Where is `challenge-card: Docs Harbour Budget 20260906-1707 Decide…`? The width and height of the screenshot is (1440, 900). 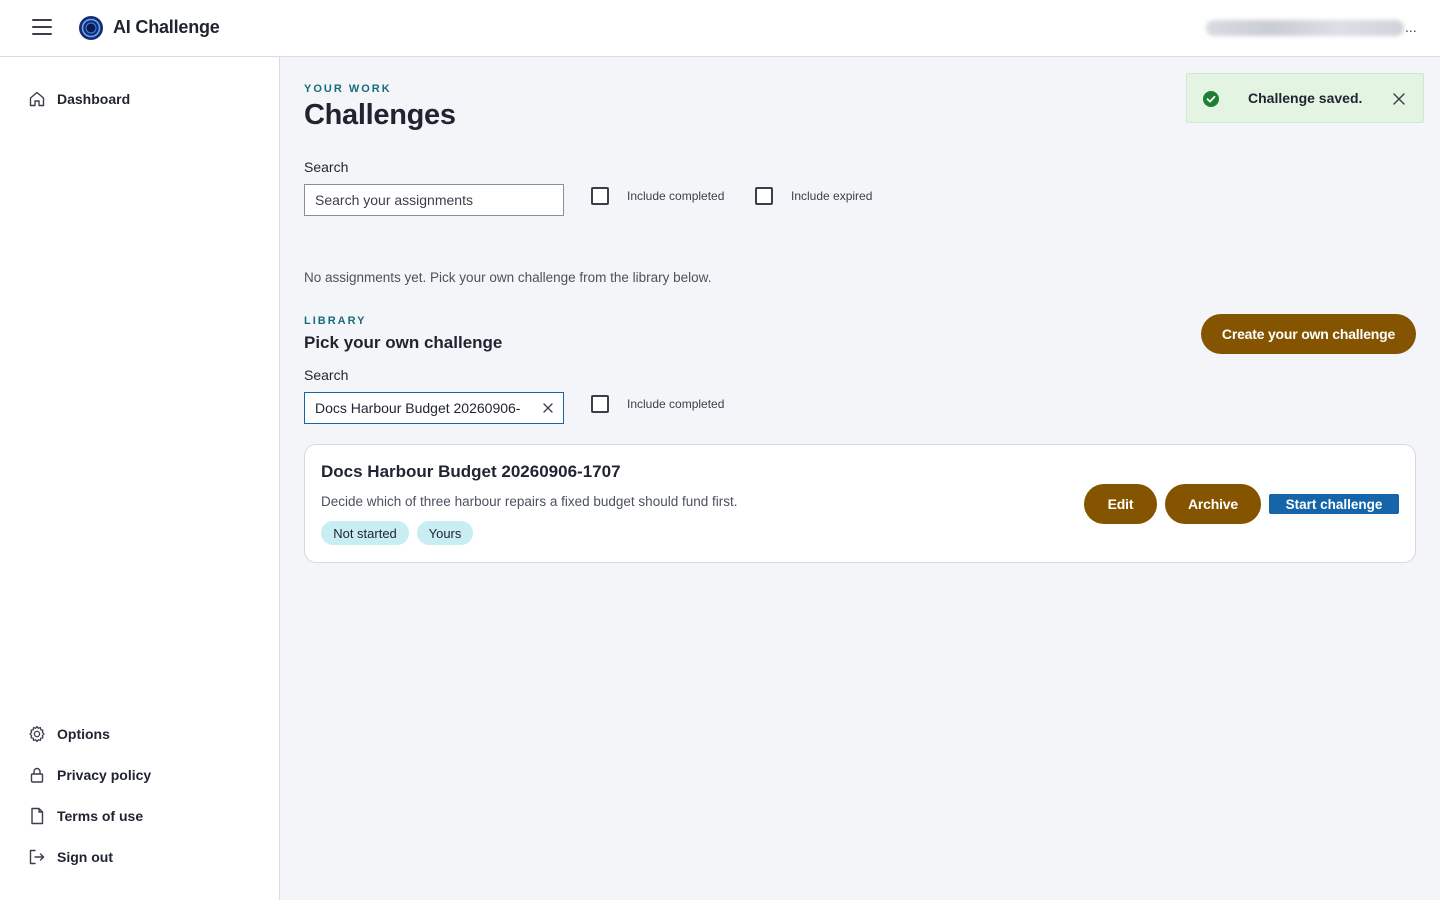 challenge-card: Docs Harbour Budget 20260906-1707 Decide… is located at coordinates (860, 503).